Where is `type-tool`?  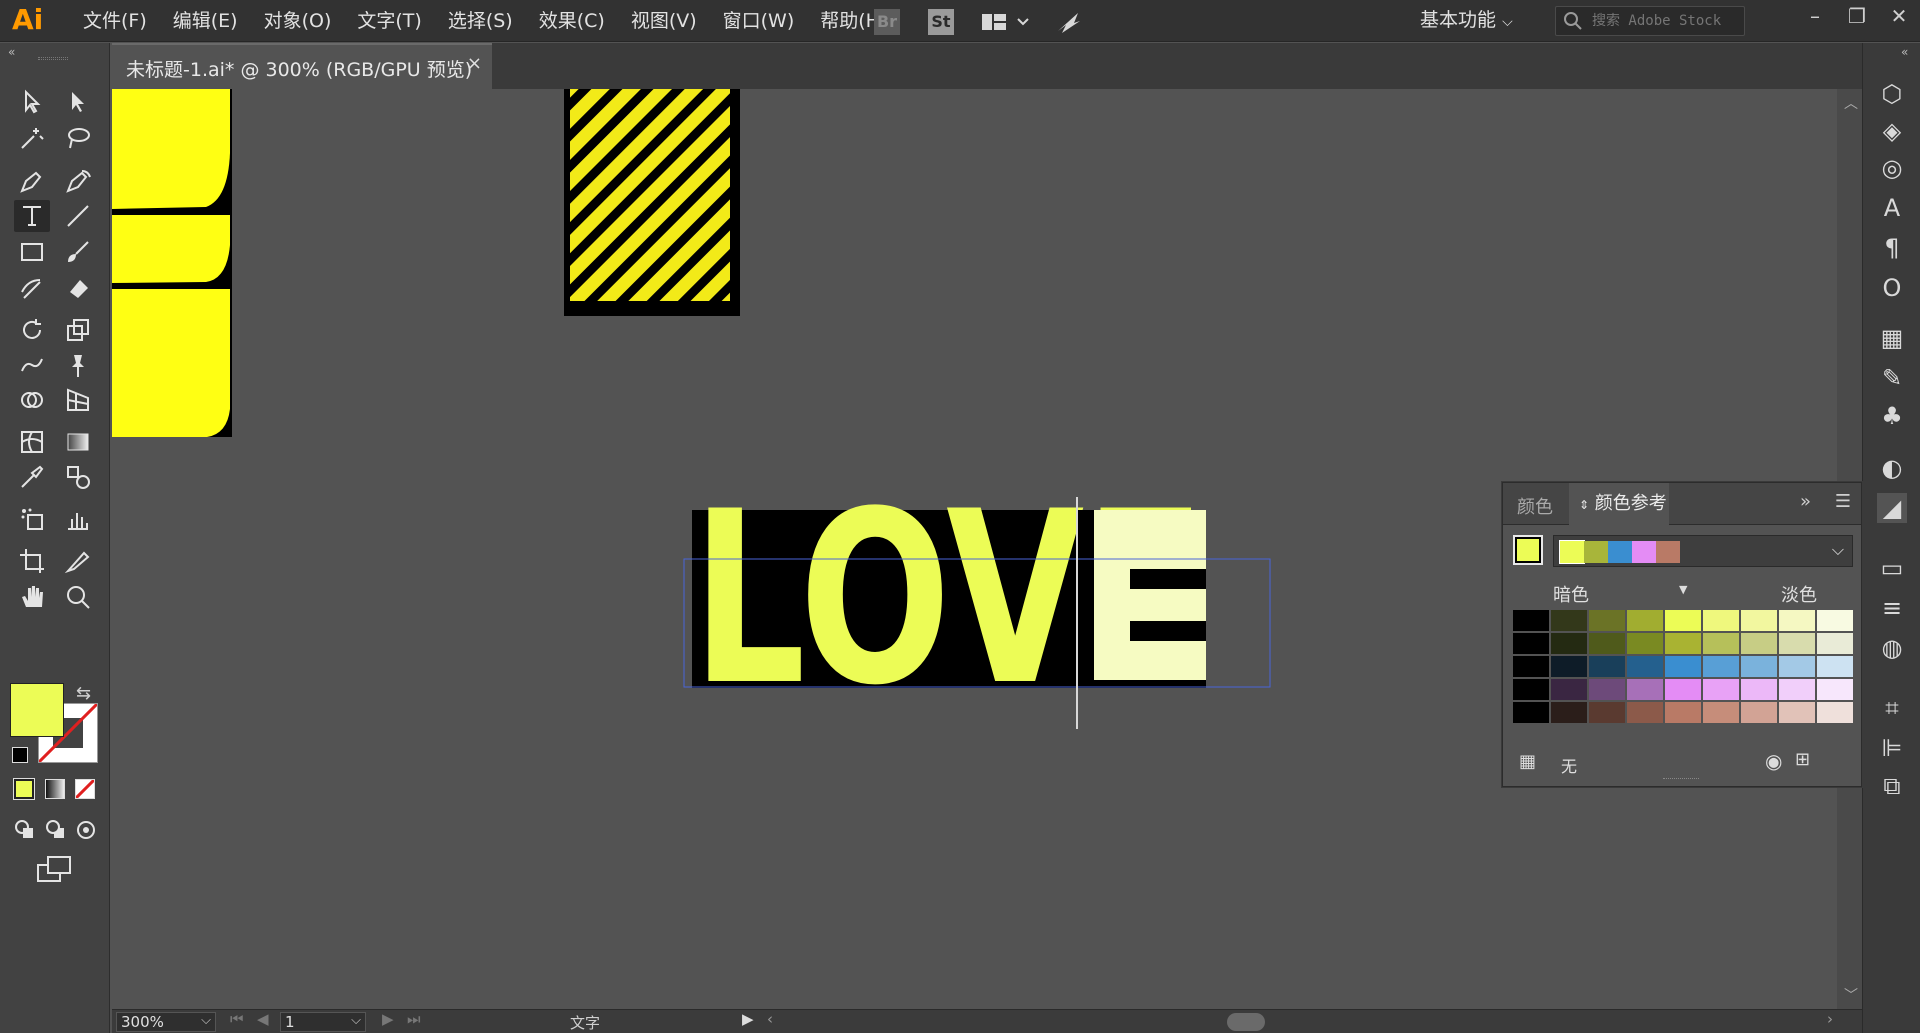 type-tool is located at coordinates (32, 216).